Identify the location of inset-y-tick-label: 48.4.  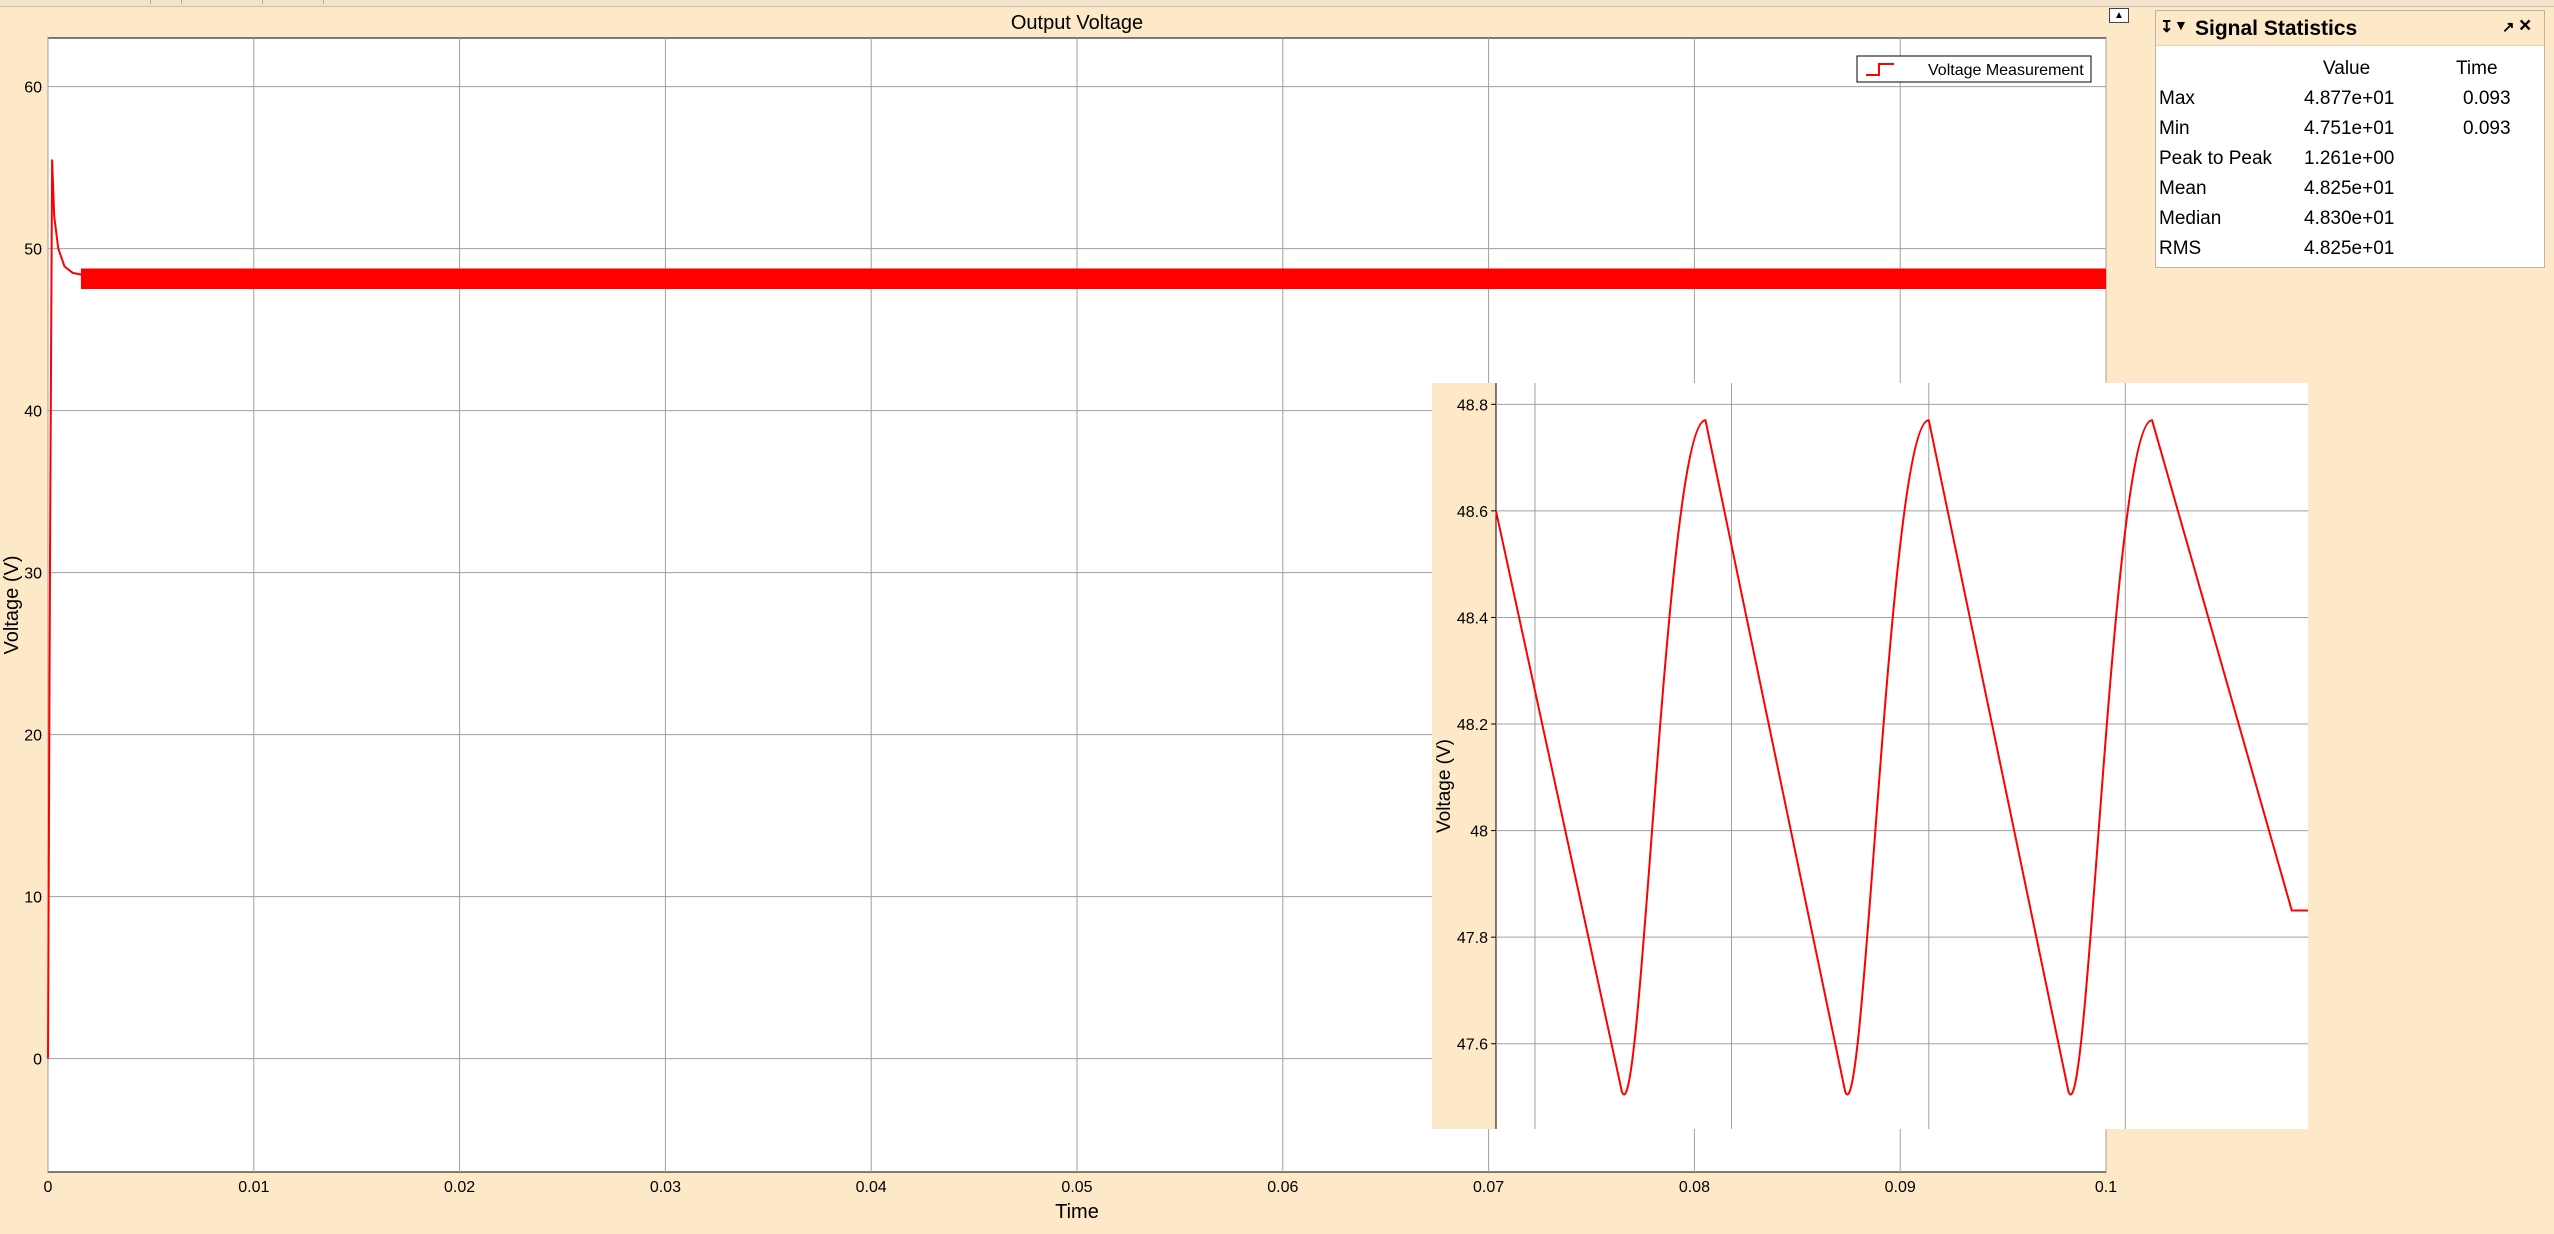
(1472, 618).